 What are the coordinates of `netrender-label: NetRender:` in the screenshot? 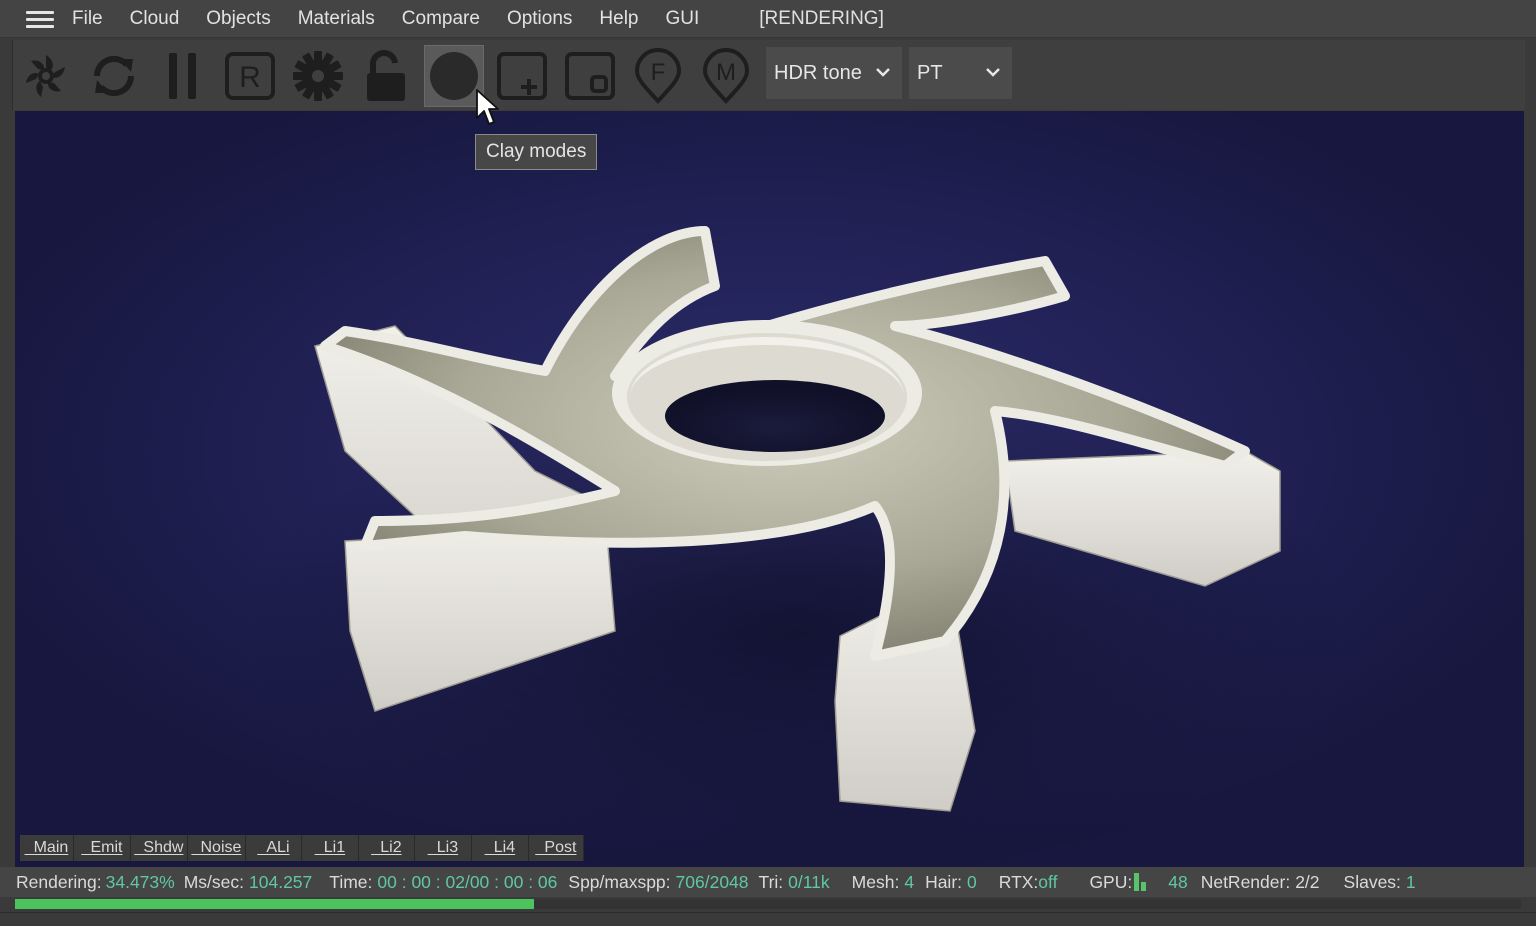 It's located at (1245, 881).